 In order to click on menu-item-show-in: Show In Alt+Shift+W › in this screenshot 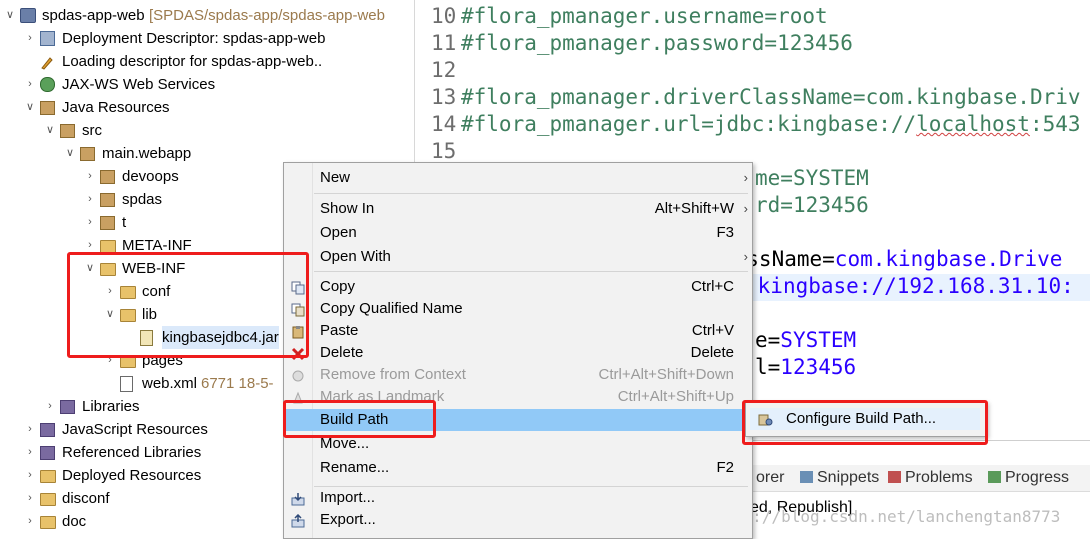, I will do `click(518, 209)`.